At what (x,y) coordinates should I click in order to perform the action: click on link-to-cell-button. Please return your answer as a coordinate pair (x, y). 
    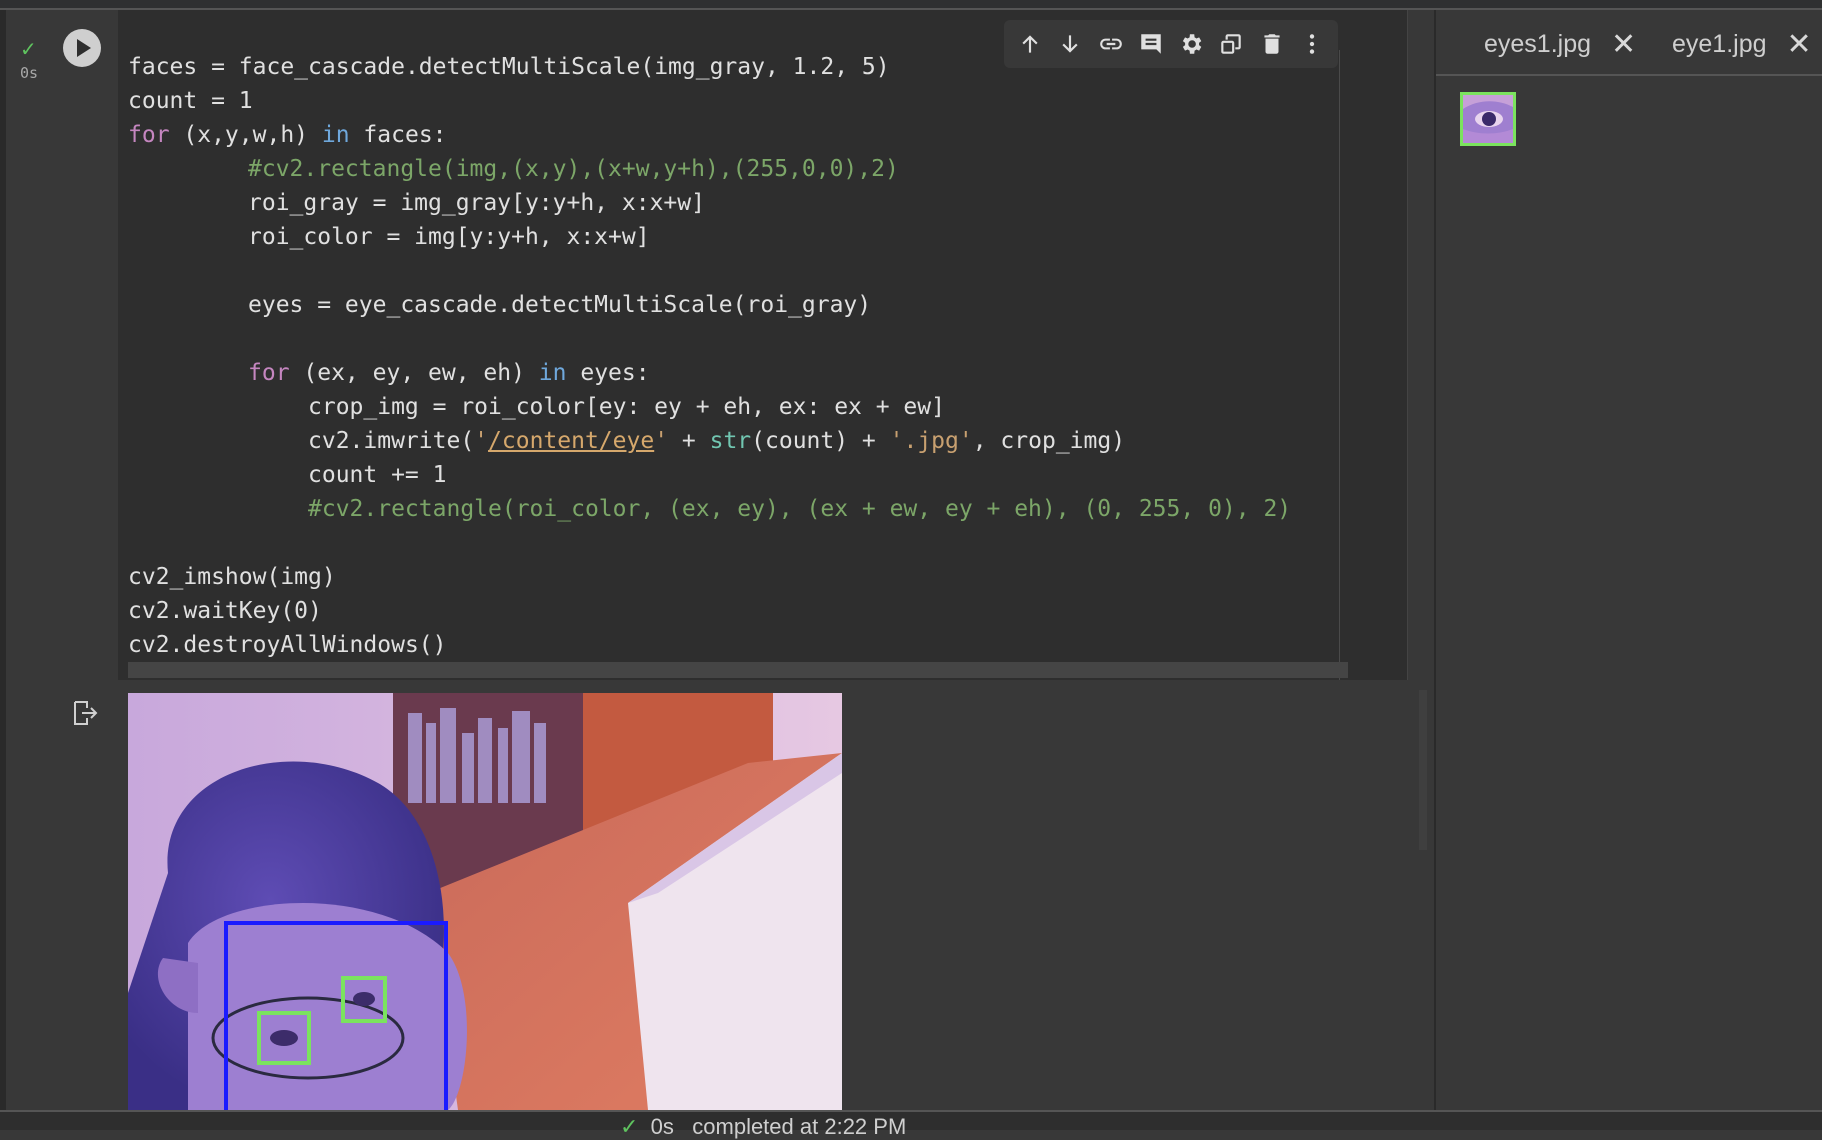
    Looking at the image, I should click on (1111, 44).